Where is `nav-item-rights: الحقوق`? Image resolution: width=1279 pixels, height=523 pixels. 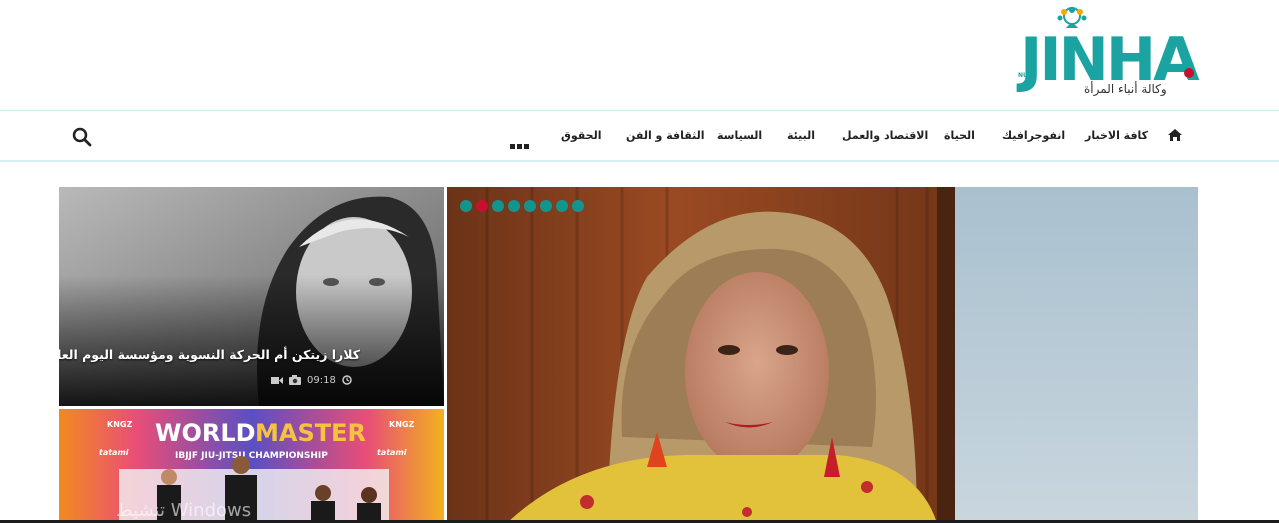
nav-item-rights: الحقوق is located at coordinates (581, 135).